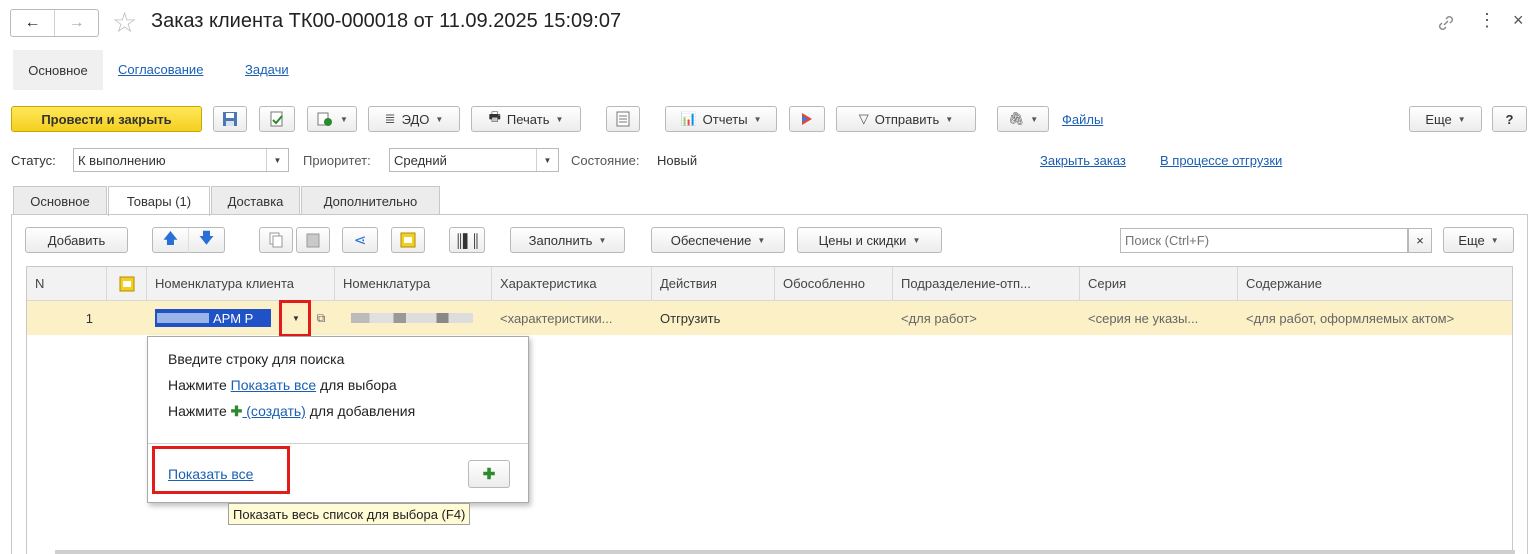  Describe the element at coordinates (230, 119) in the screenshot. I see `save-button` at that location.